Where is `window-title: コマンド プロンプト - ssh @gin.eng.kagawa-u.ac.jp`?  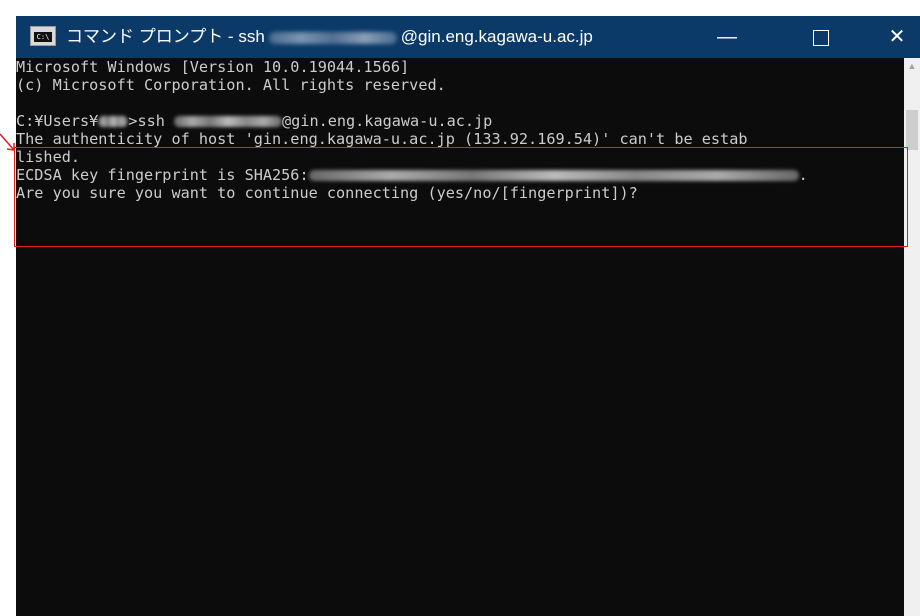
window-title: コマンド プロンプト - ssh @gin.eng.kagawa-u.ac.jp is located at coordinates (329, 37).